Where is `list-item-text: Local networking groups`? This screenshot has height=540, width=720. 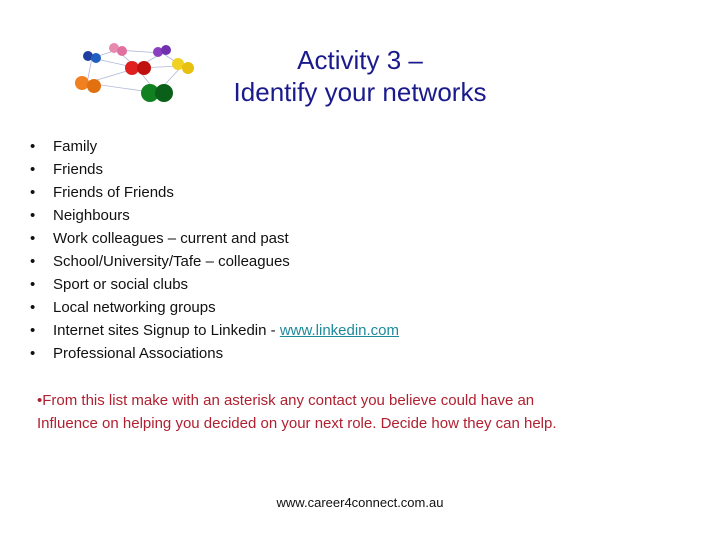 list-item-text: Local networking groups is located at coordinates (134, 307).